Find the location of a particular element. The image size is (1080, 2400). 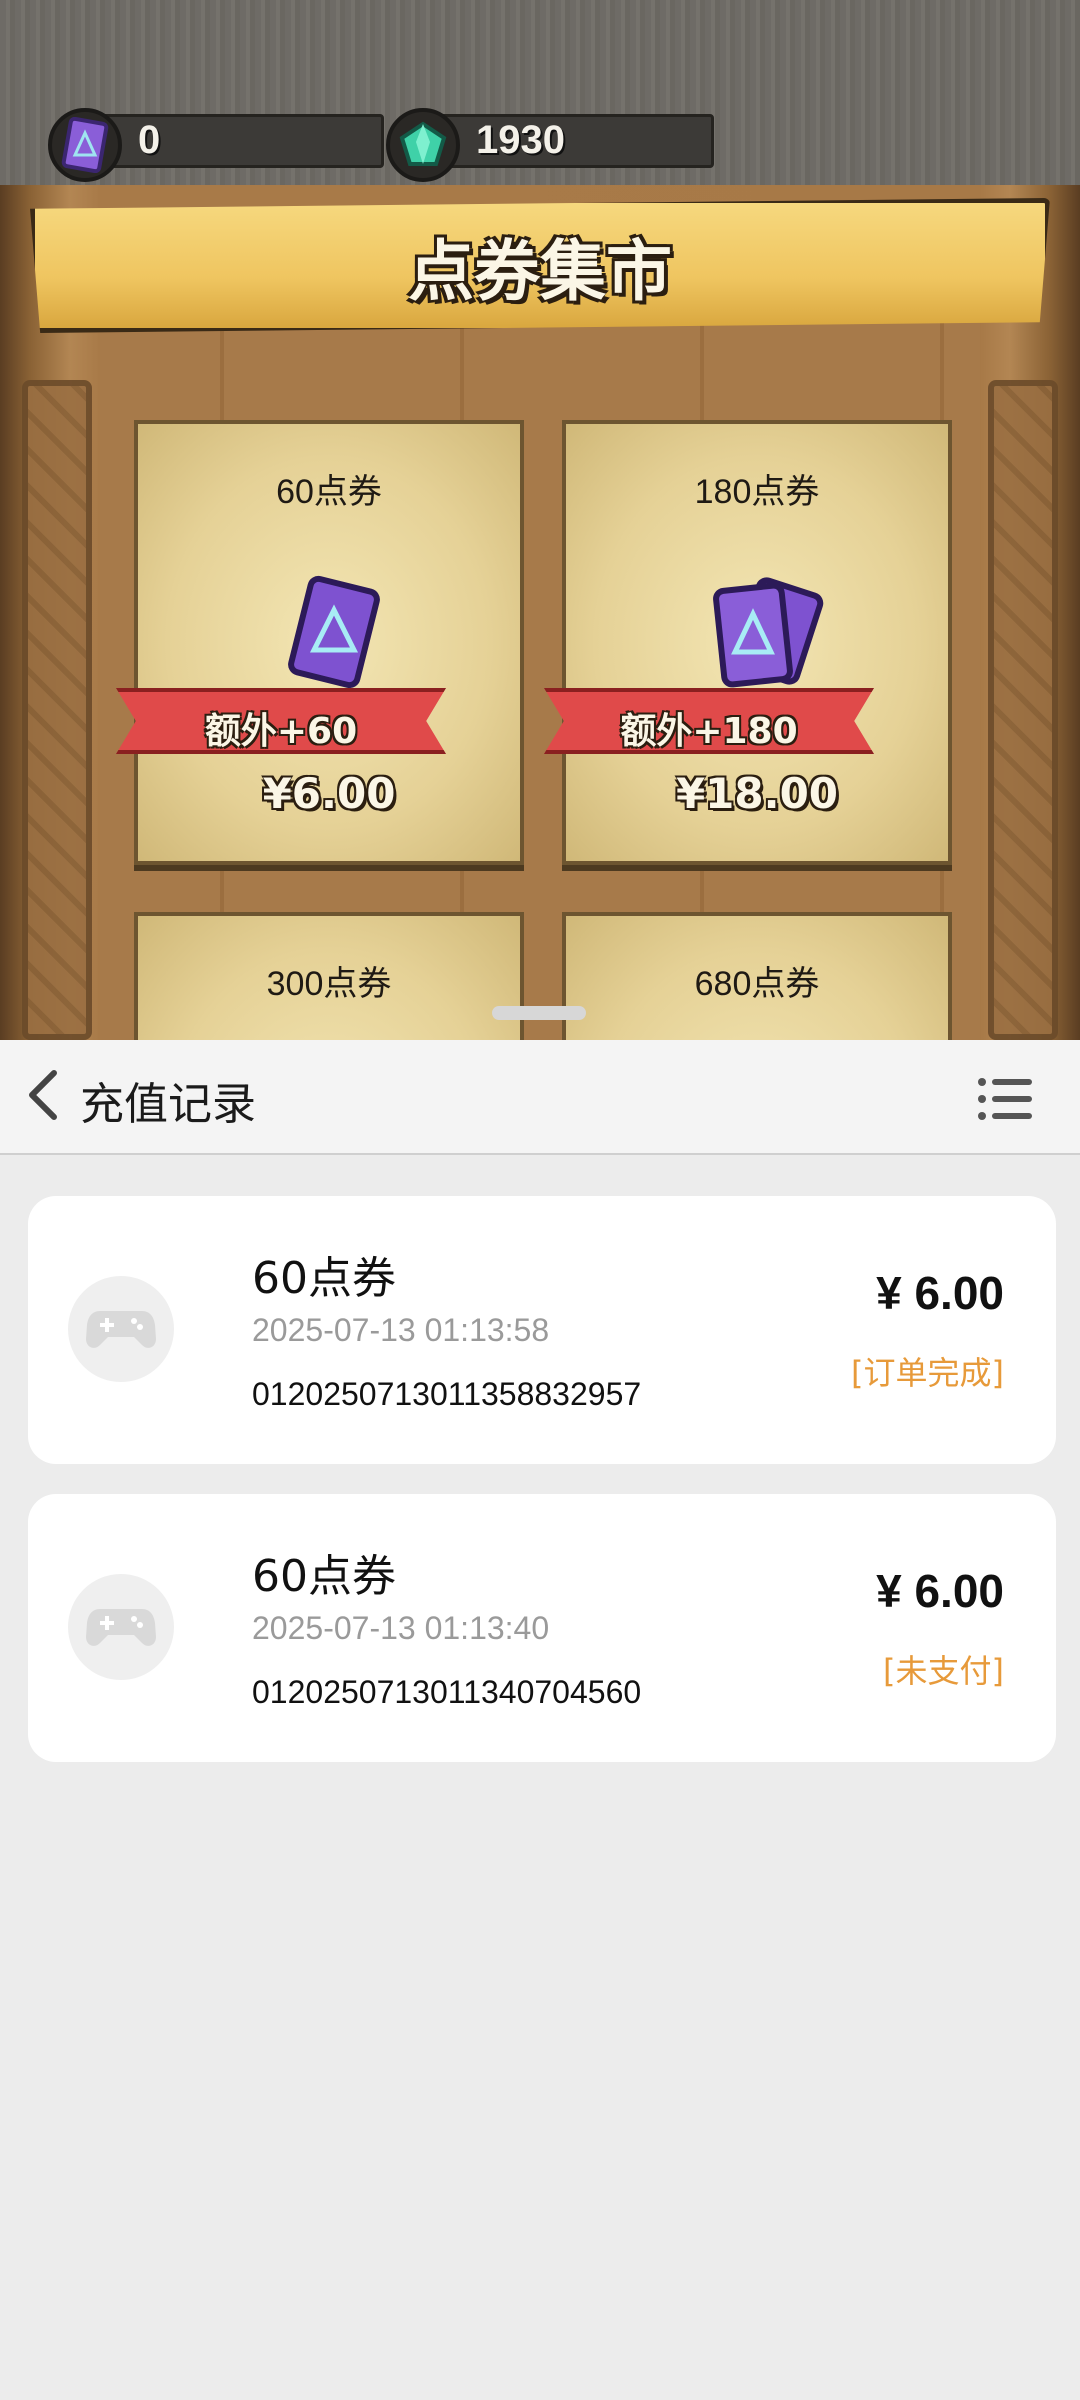

card-currency-value: 0 is located at coordinates (149, 140).